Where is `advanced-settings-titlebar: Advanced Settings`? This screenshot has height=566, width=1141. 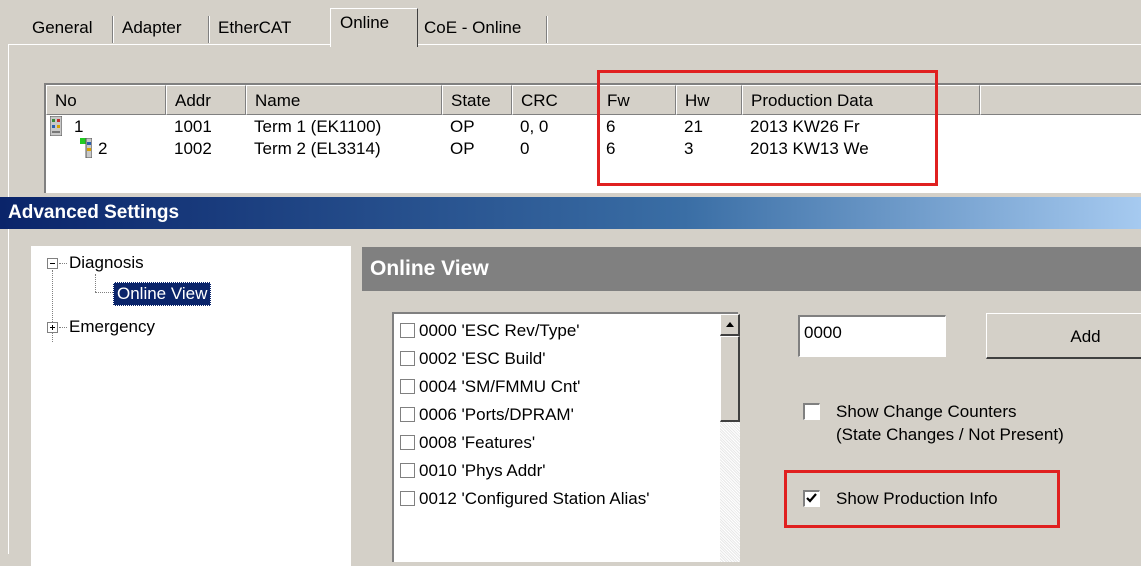 advanced-settings-titlebar: Advanced Settings is located at coordinates (570, 213).